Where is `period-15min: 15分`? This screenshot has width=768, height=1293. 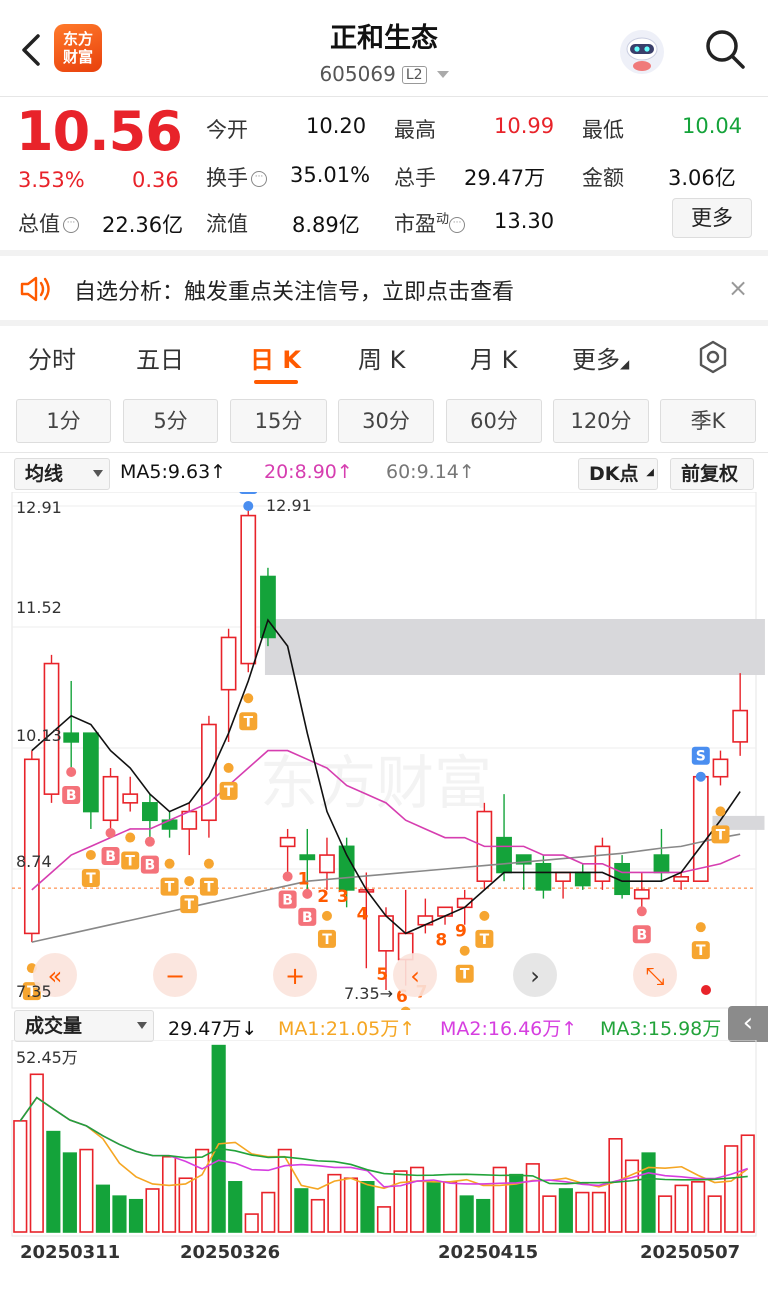 period-15min: 15分 is located at coordinates (278, 421).